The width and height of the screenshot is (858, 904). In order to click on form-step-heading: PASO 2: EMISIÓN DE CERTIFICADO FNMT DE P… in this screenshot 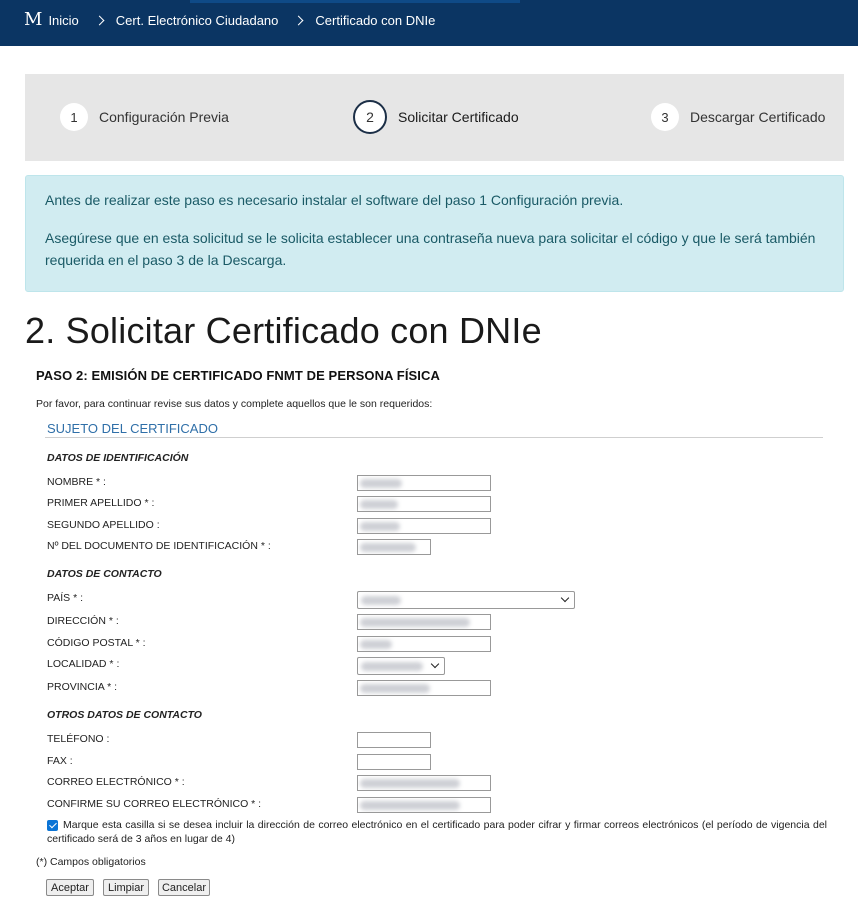, I will do `click(238, 375)`.